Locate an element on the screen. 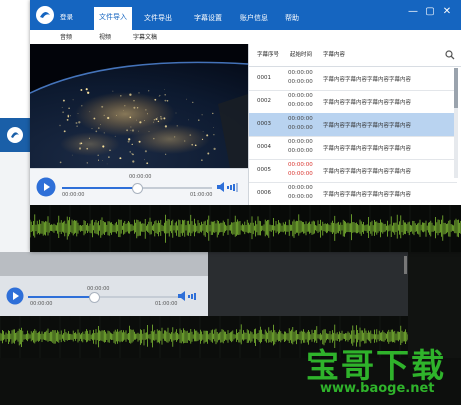  background-current-time: 00:00:00 is located at coordinates (98, 289).